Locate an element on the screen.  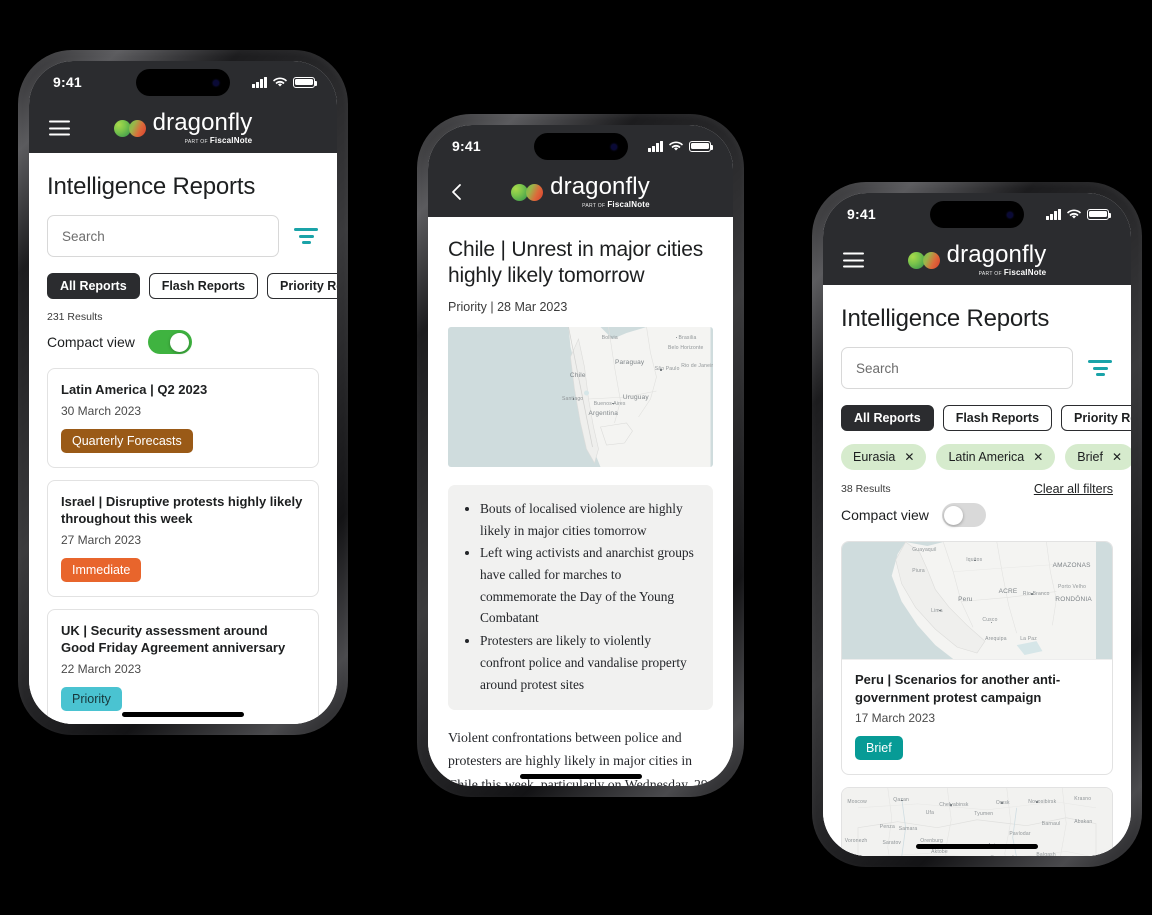
map-label: Moscow is located at coordinates (857, 801).